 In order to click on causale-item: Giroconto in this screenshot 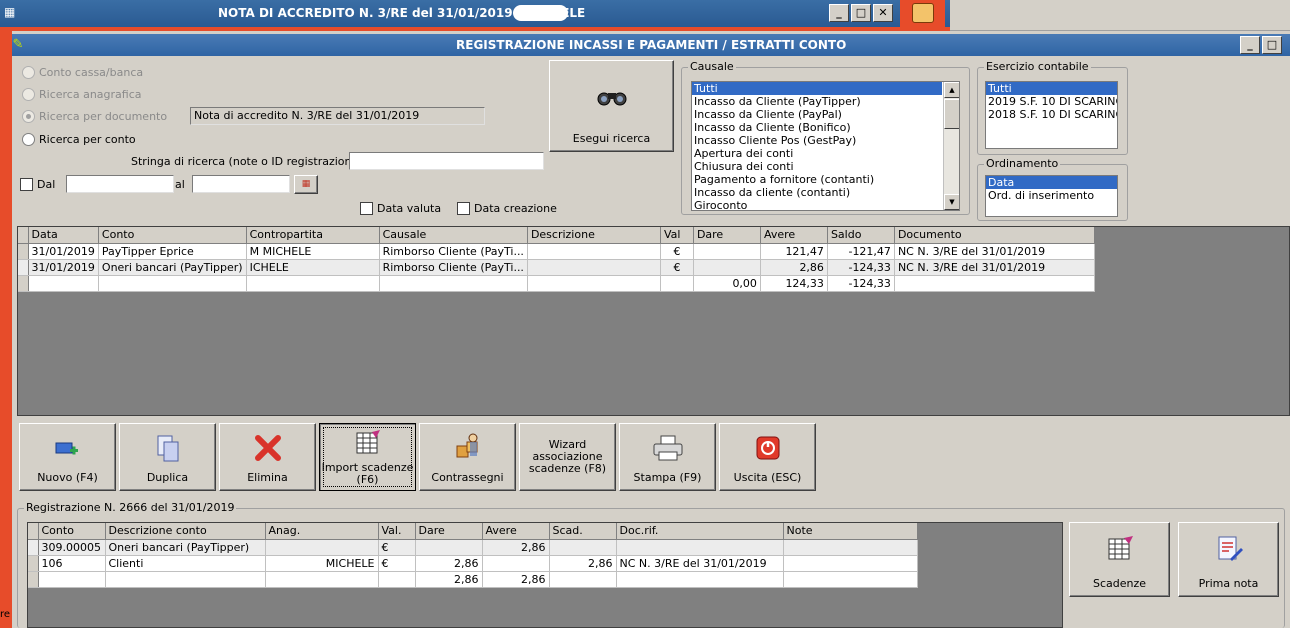, I will do `click(817, 204)`.